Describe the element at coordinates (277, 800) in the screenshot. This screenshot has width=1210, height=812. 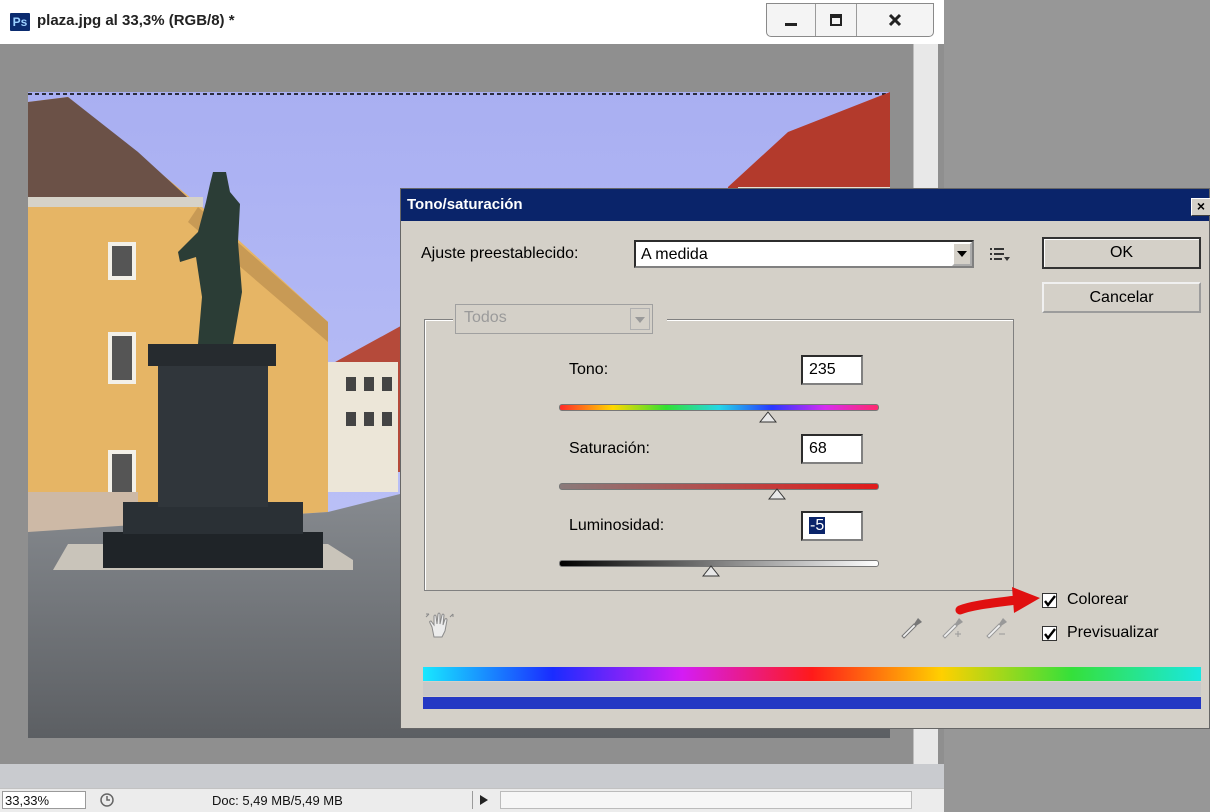
I see `document-size-info: Doc: 5,49 MB/5,49 MB` at that location.